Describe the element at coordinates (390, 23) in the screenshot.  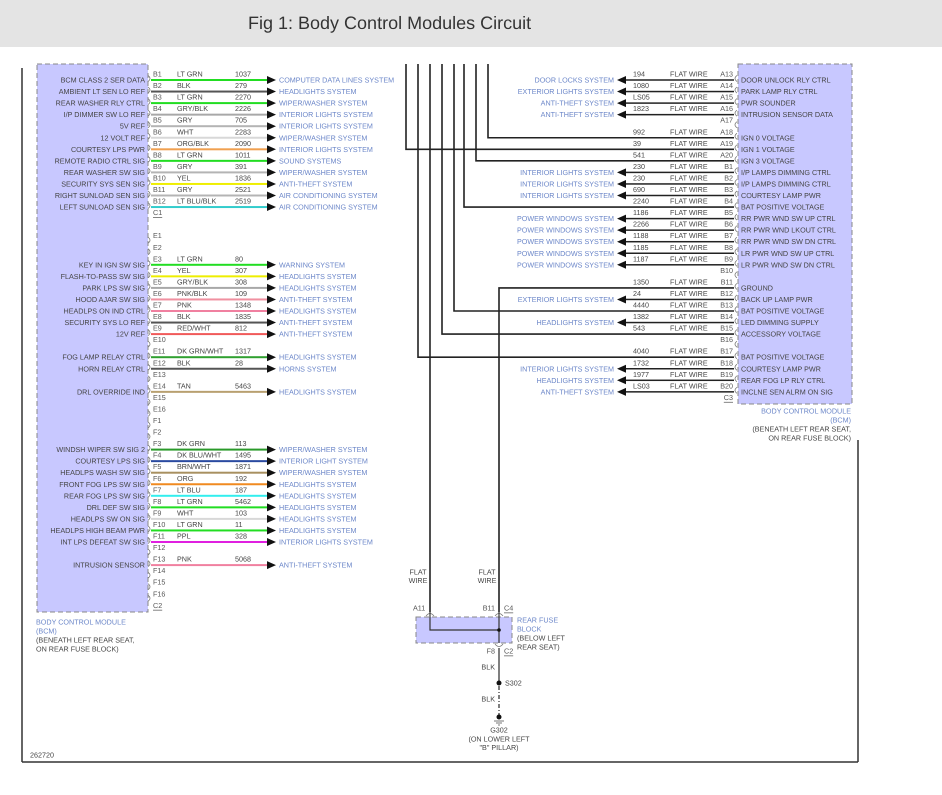
I see `page-title: Fig 1: Body Control Modules Circuit` at that location.